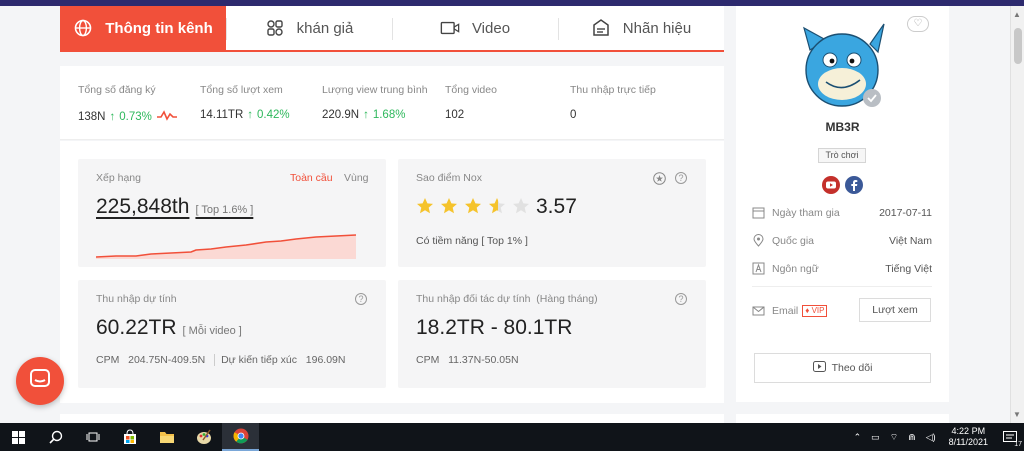 The width and height of the screenshot is (1024, 451). What do you see at coordinates (226, 246) in the screenshot?
I see `ranking-trend-chart` at bounding box center [226, 246].